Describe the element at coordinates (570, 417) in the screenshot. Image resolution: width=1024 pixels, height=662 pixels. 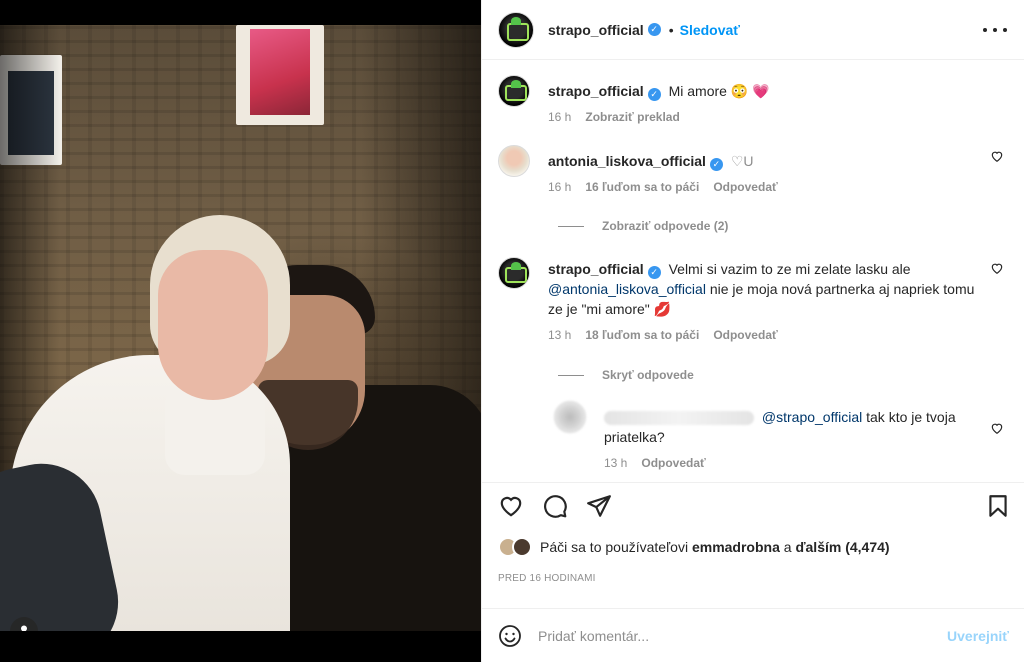
I see `reply-avatar` at that location.